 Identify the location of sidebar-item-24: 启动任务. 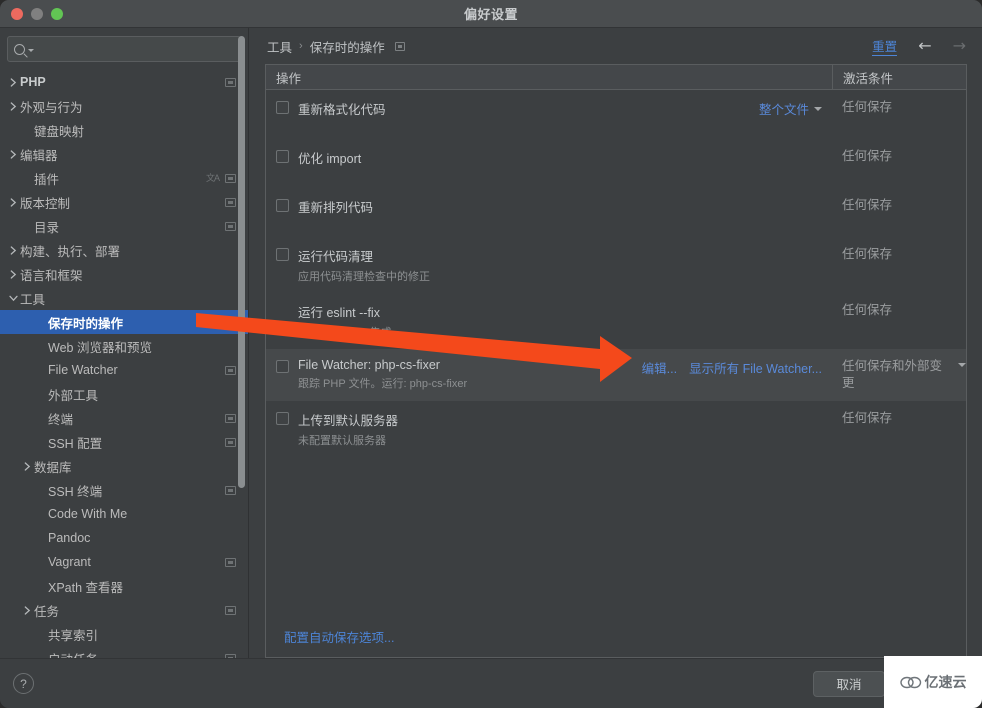
(124, 652).